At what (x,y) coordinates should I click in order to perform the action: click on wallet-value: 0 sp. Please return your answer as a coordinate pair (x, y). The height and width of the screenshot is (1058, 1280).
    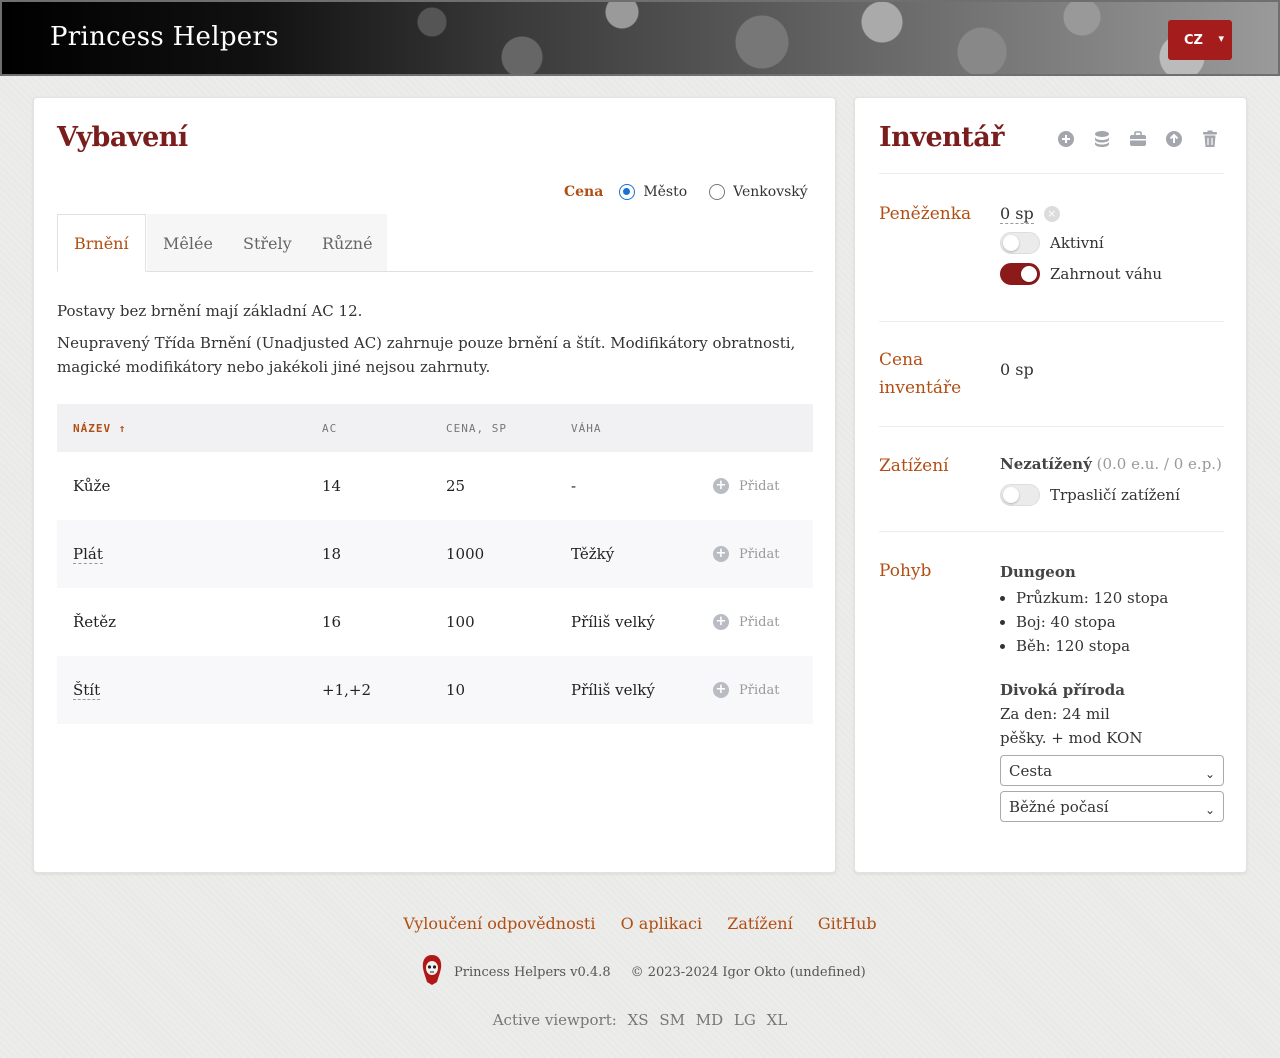
    Looking at the image, I should click on (1017, 214).